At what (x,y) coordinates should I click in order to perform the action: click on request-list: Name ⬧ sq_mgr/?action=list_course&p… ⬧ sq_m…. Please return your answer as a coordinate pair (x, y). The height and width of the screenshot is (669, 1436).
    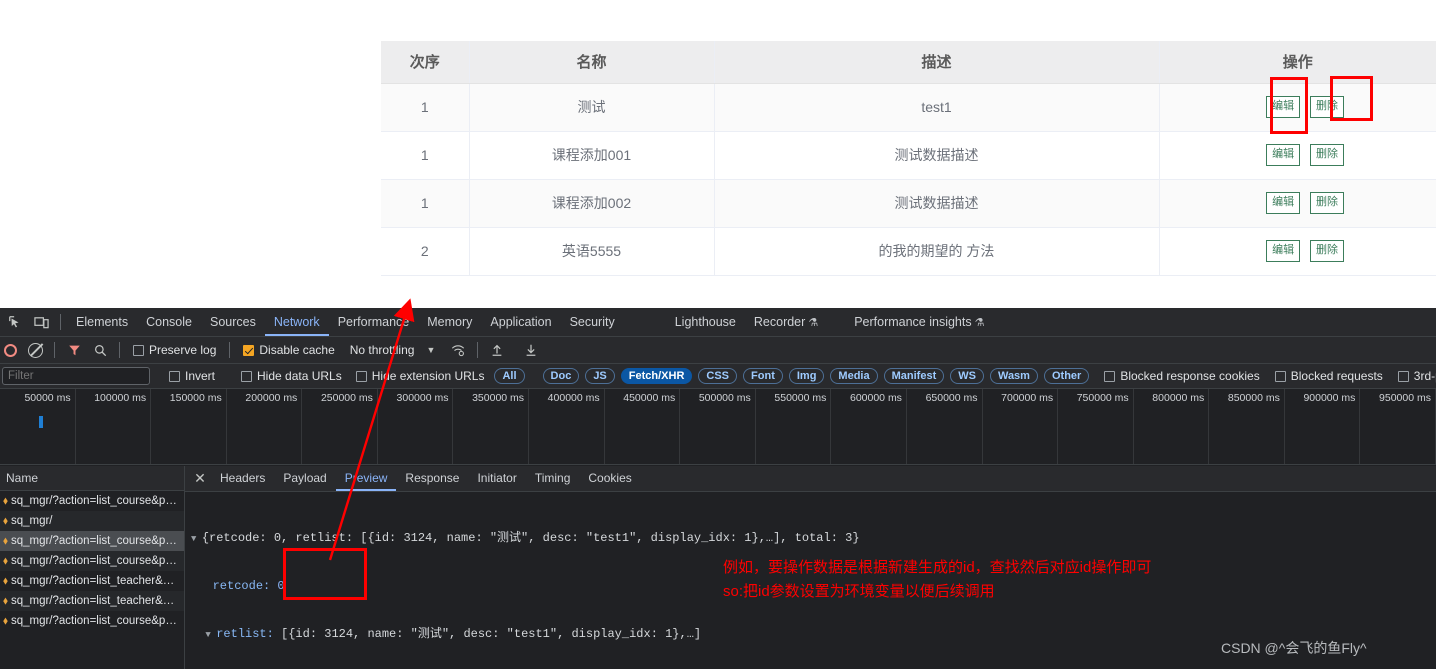
    Looking at the image, I should click on (92, 567).